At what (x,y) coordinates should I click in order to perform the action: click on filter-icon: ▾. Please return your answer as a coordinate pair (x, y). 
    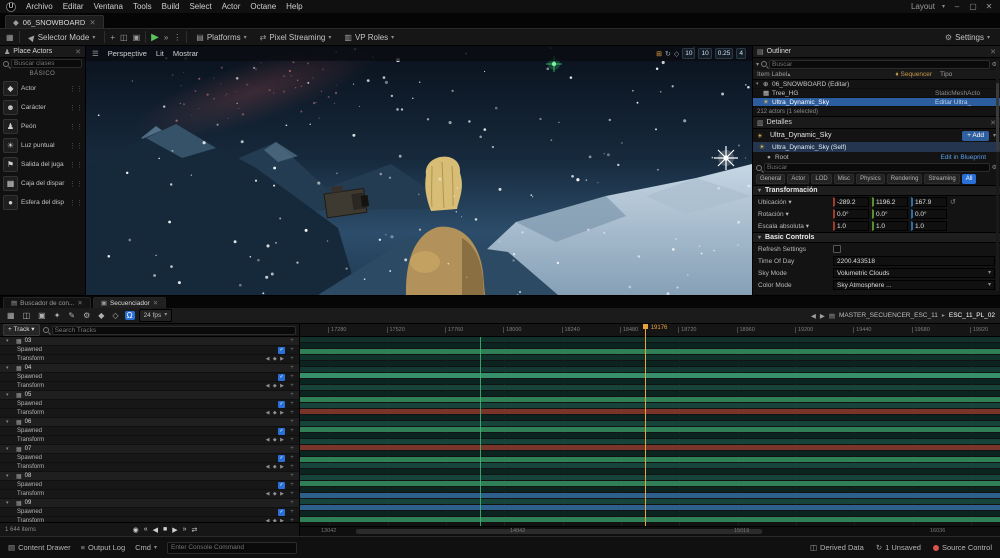
    Looking at the image, I should click on (757, 64).